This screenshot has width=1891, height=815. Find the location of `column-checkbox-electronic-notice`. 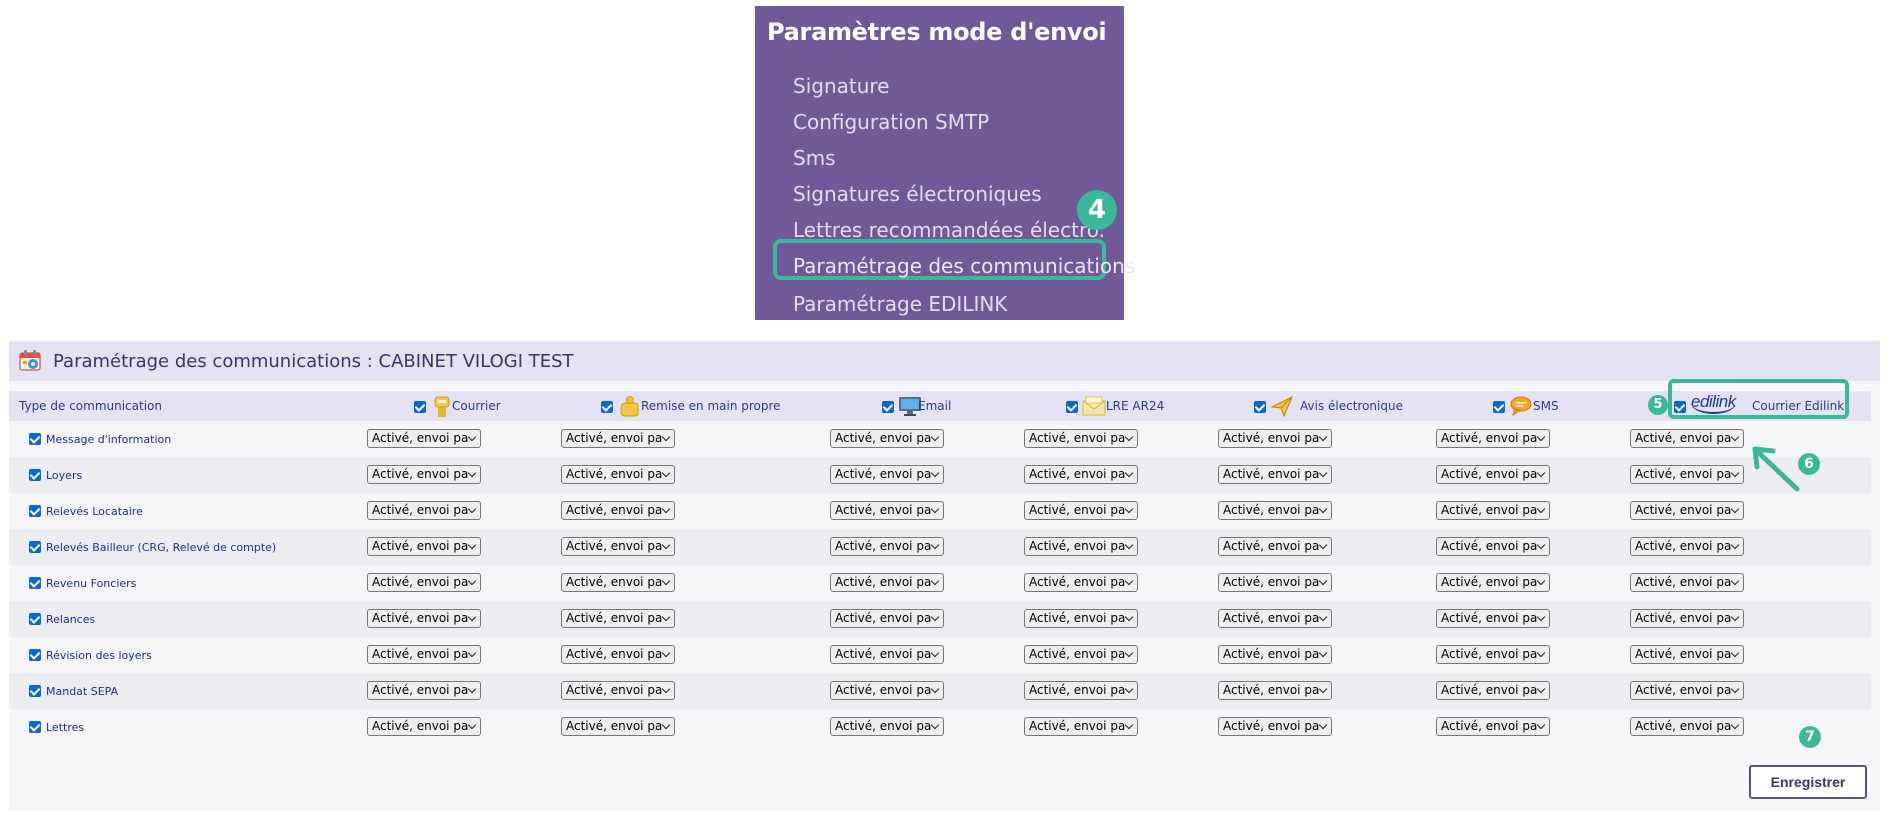

column-checkbox-electronic-notice is located at coordinates (1260, 407).